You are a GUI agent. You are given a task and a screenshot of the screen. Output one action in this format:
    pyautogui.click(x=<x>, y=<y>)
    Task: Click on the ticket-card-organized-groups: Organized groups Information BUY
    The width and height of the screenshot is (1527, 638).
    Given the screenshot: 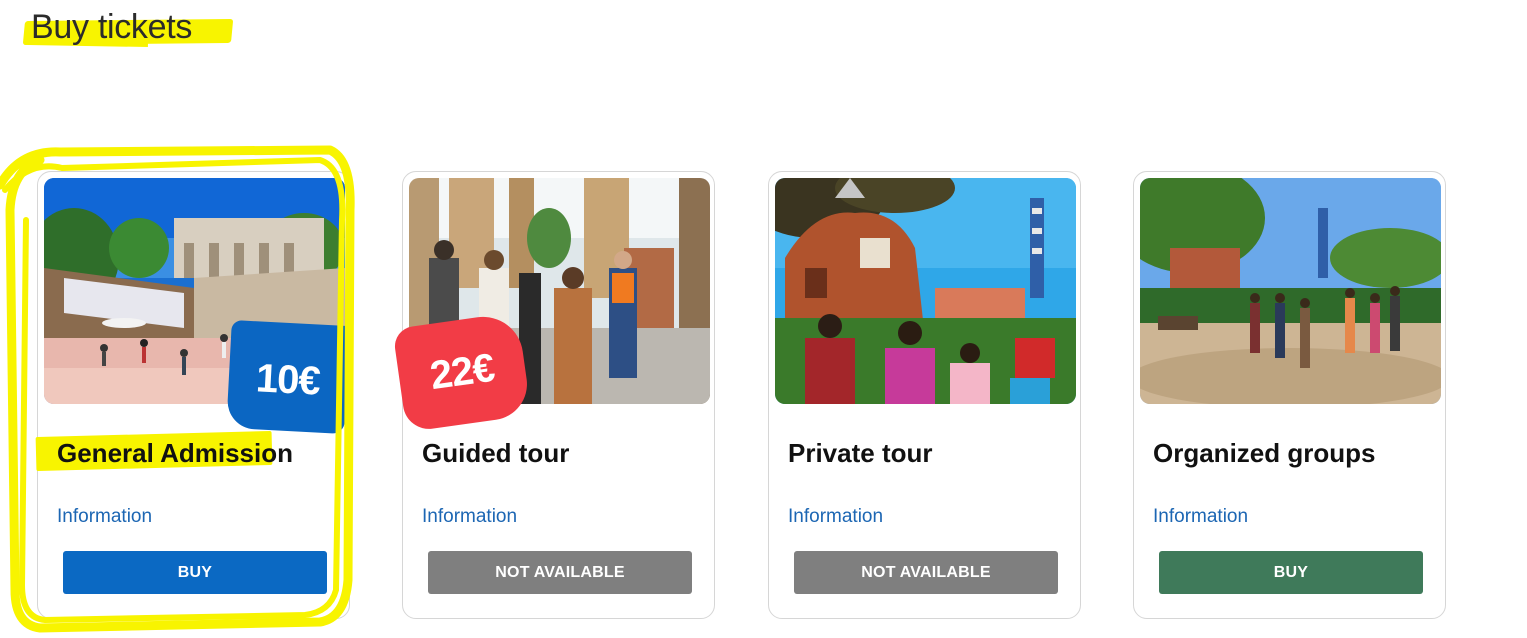 What is the action you would take?
    pyautogui.click(x=1289, y=395)
    